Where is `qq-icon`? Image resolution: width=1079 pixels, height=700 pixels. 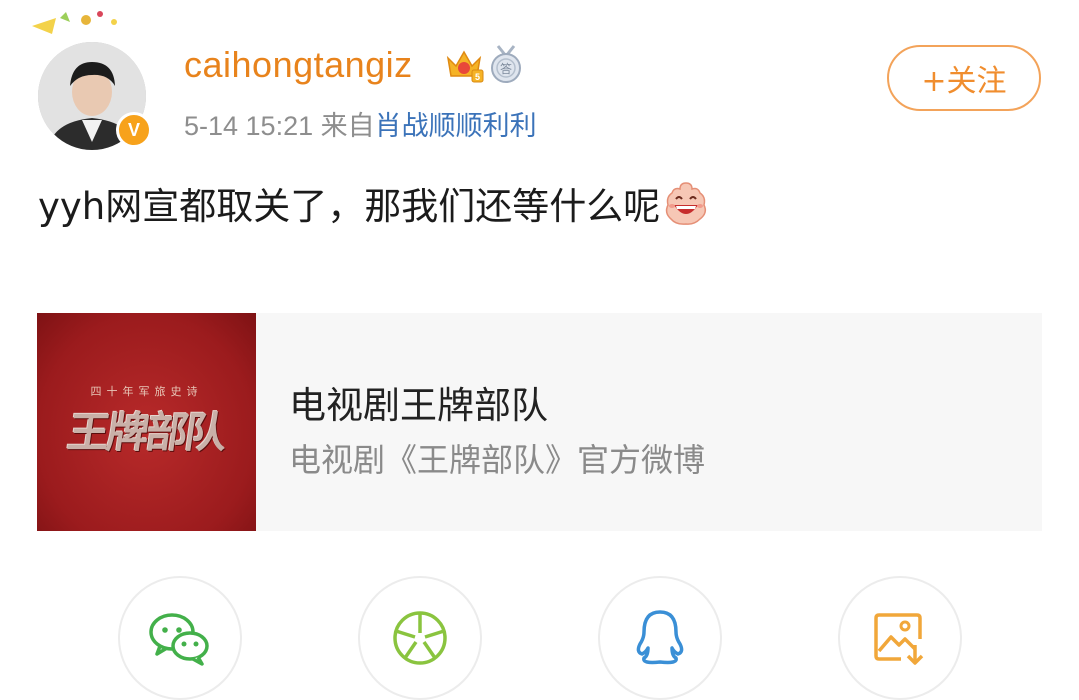 qq-icon is located at coordinates (660, 637).